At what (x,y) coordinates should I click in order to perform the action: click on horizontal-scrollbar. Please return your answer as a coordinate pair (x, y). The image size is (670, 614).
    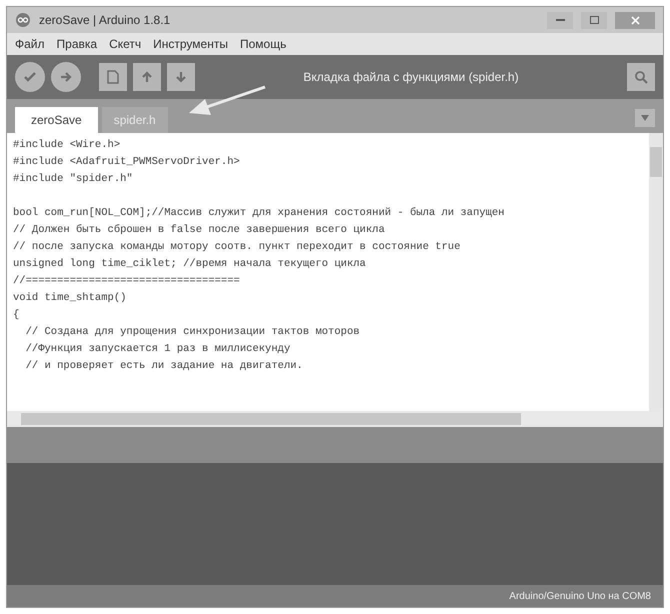
    Looking at the image, I should click on (335, 419).